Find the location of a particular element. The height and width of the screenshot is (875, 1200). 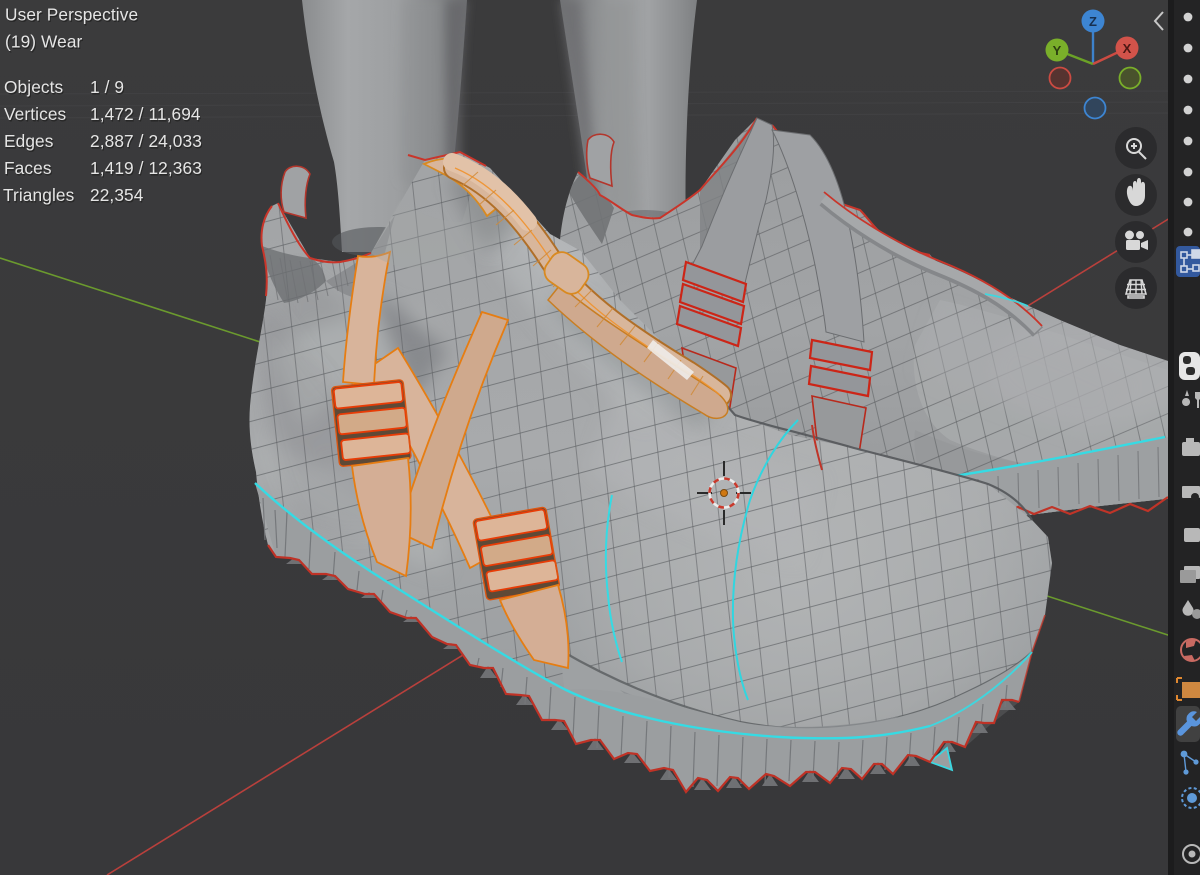

svg-text: 1,472 / 11,694 is located at coordinates (145, 114).